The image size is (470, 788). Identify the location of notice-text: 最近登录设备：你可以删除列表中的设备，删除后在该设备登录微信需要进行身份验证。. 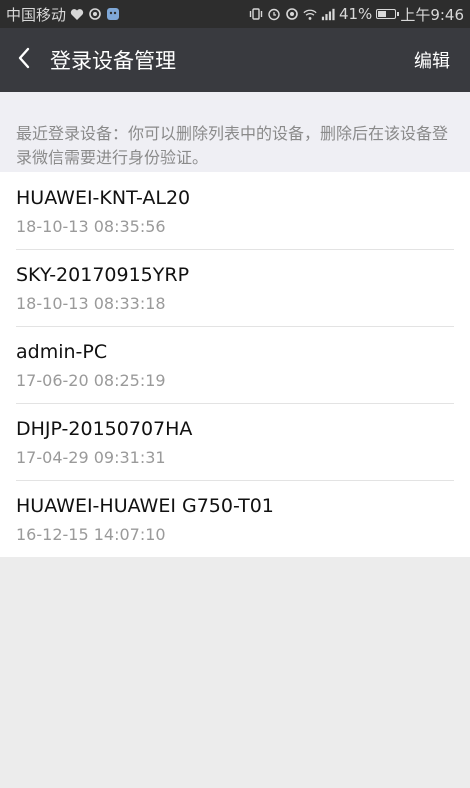
(232, 145).